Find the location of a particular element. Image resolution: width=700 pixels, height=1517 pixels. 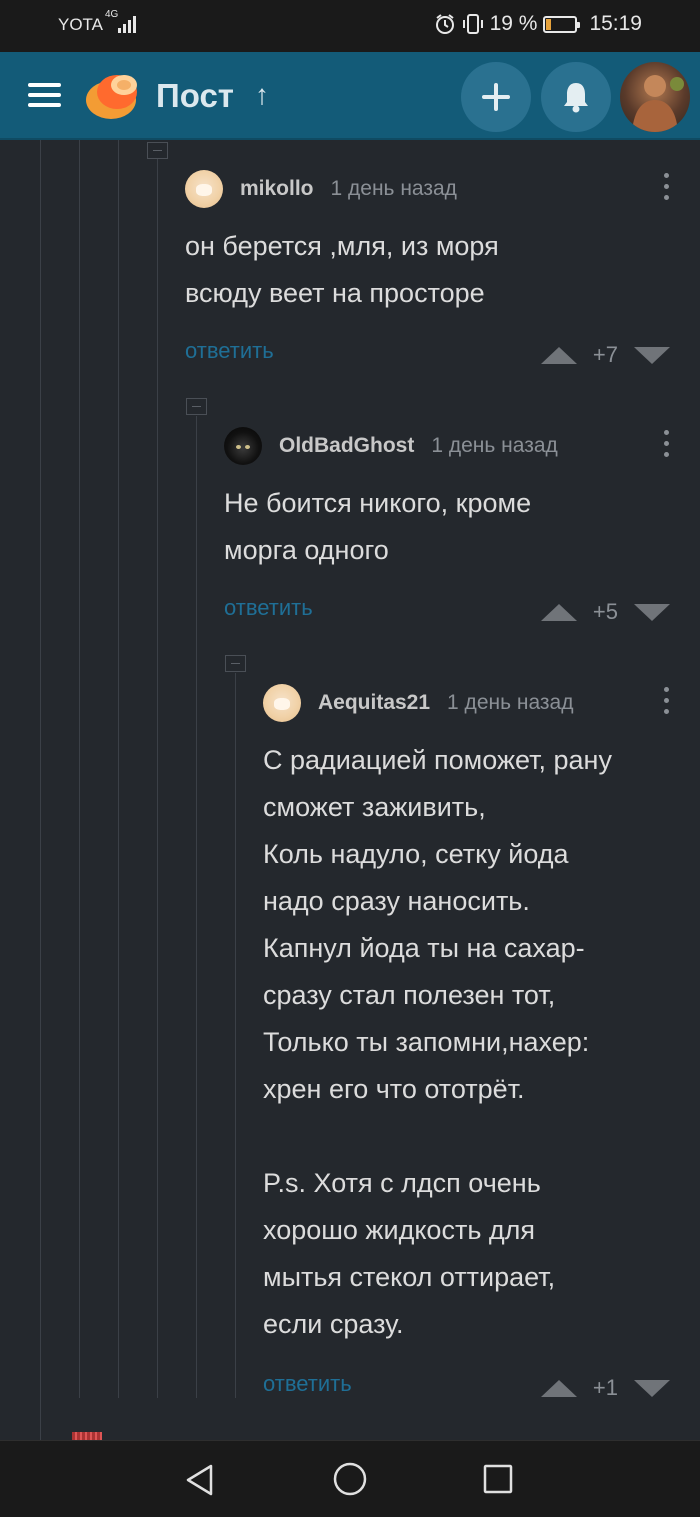

comment-score: +7 is located at coordinates (605, 354).